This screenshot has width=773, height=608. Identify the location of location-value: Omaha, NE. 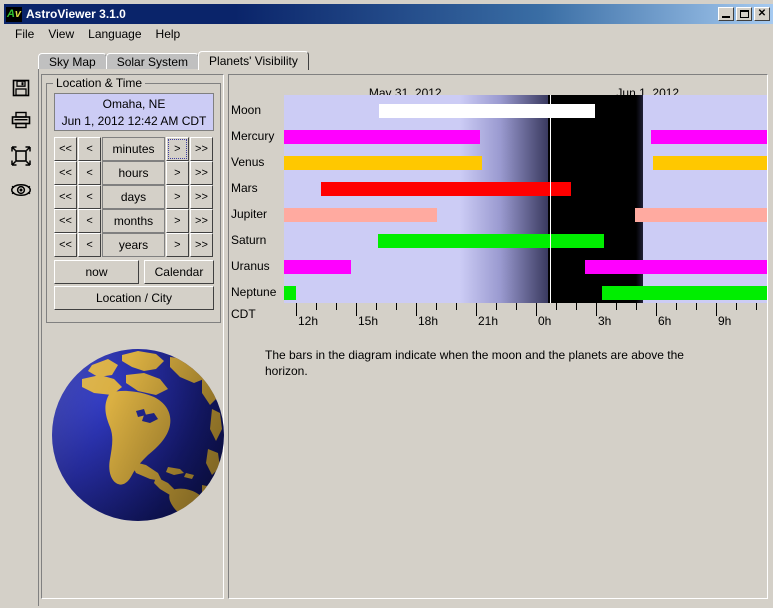
(134, 104).